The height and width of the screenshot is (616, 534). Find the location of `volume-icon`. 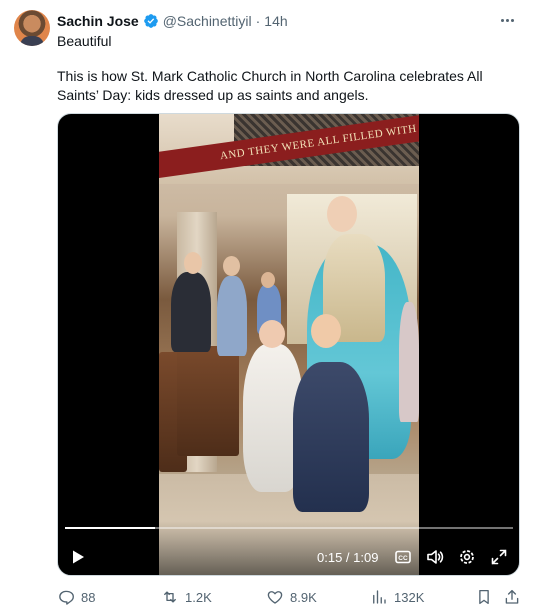

volume-icon is located at coordinates (435, 557).